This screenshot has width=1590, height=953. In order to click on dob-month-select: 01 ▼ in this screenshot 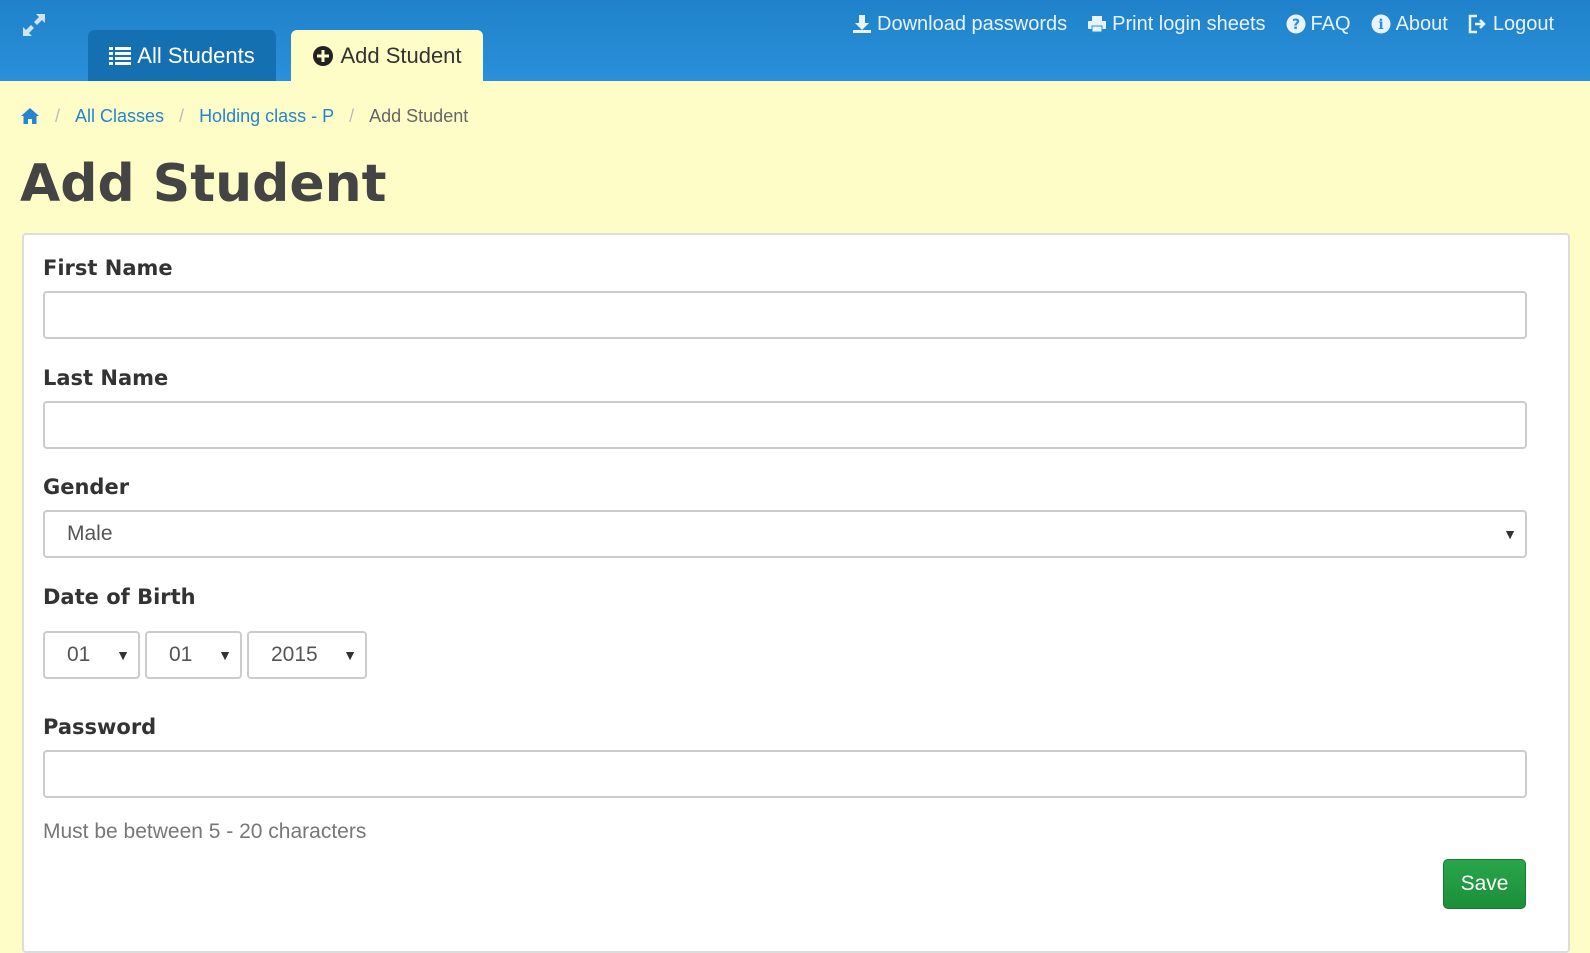, I will do `click(193, 655)`.